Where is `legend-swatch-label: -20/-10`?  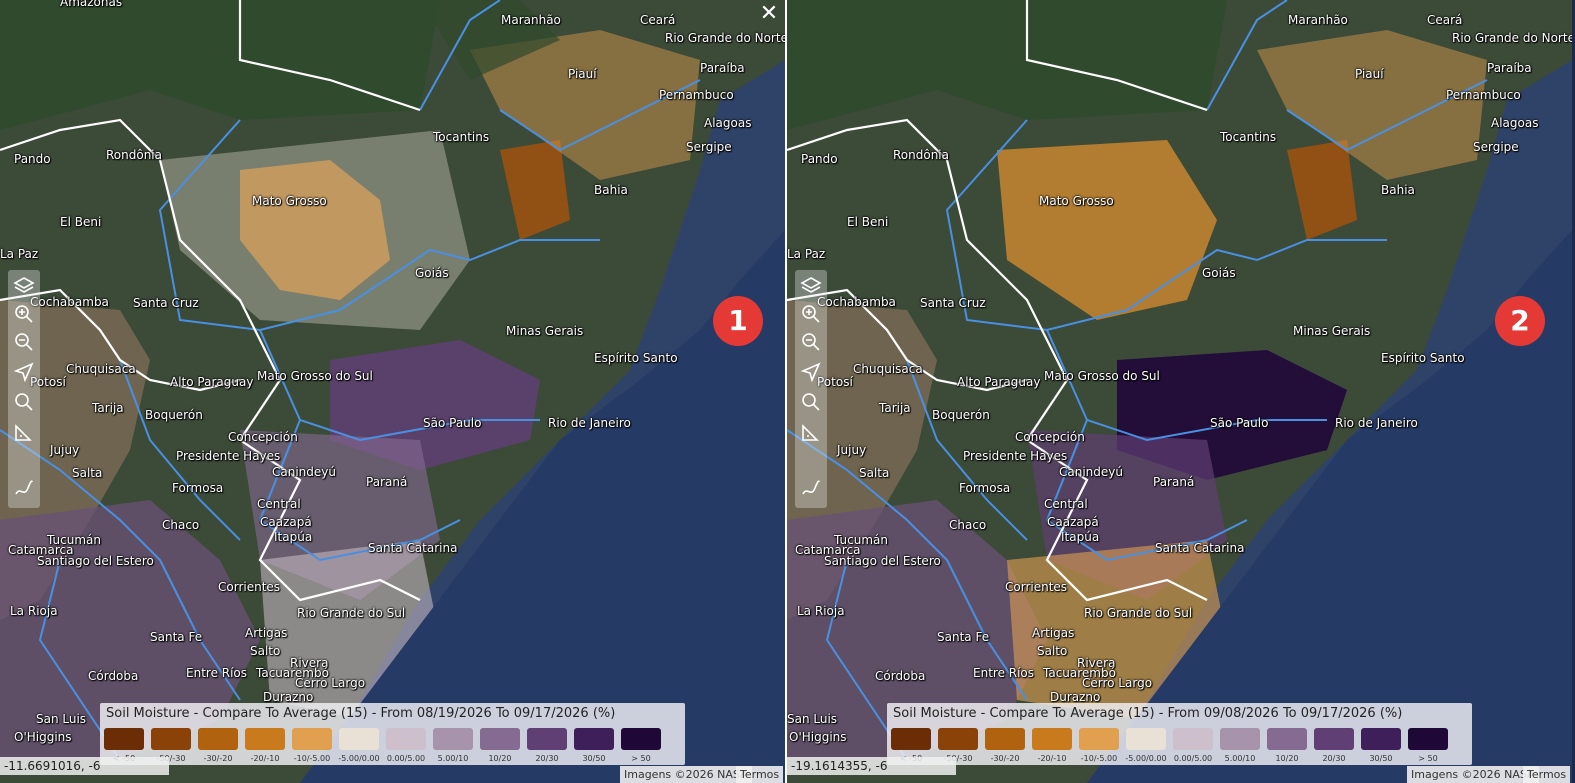
legend-swatch-label: -20/-10 is located at coordinates (265, 758).